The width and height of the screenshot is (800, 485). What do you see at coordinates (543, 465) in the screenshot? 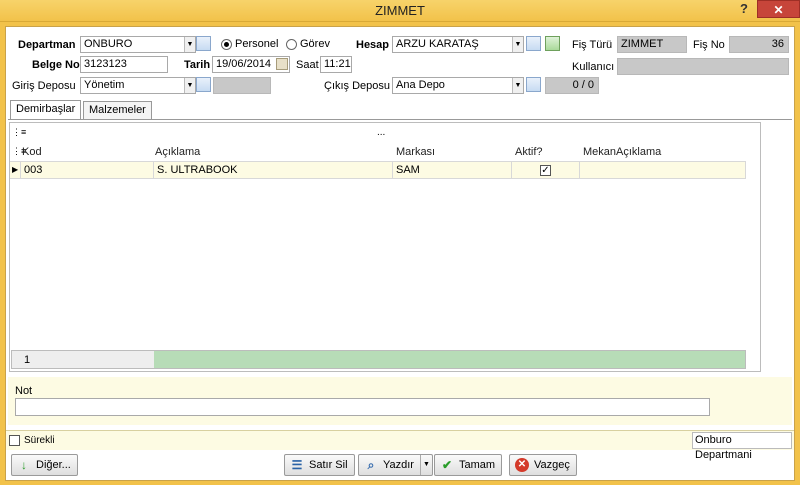
I see `vazgec-button: ✕ Vazgeç` at bounding box center [543, 465].